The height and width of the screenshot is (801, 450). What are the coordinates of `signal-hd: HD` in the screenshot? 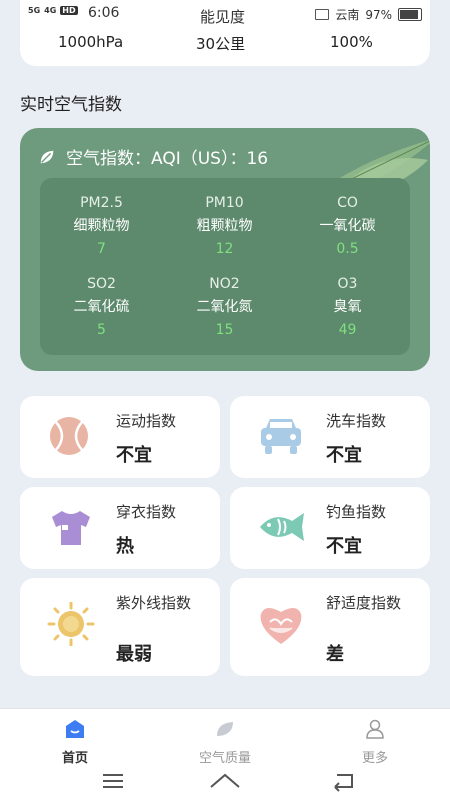 It's located at (69, 10).